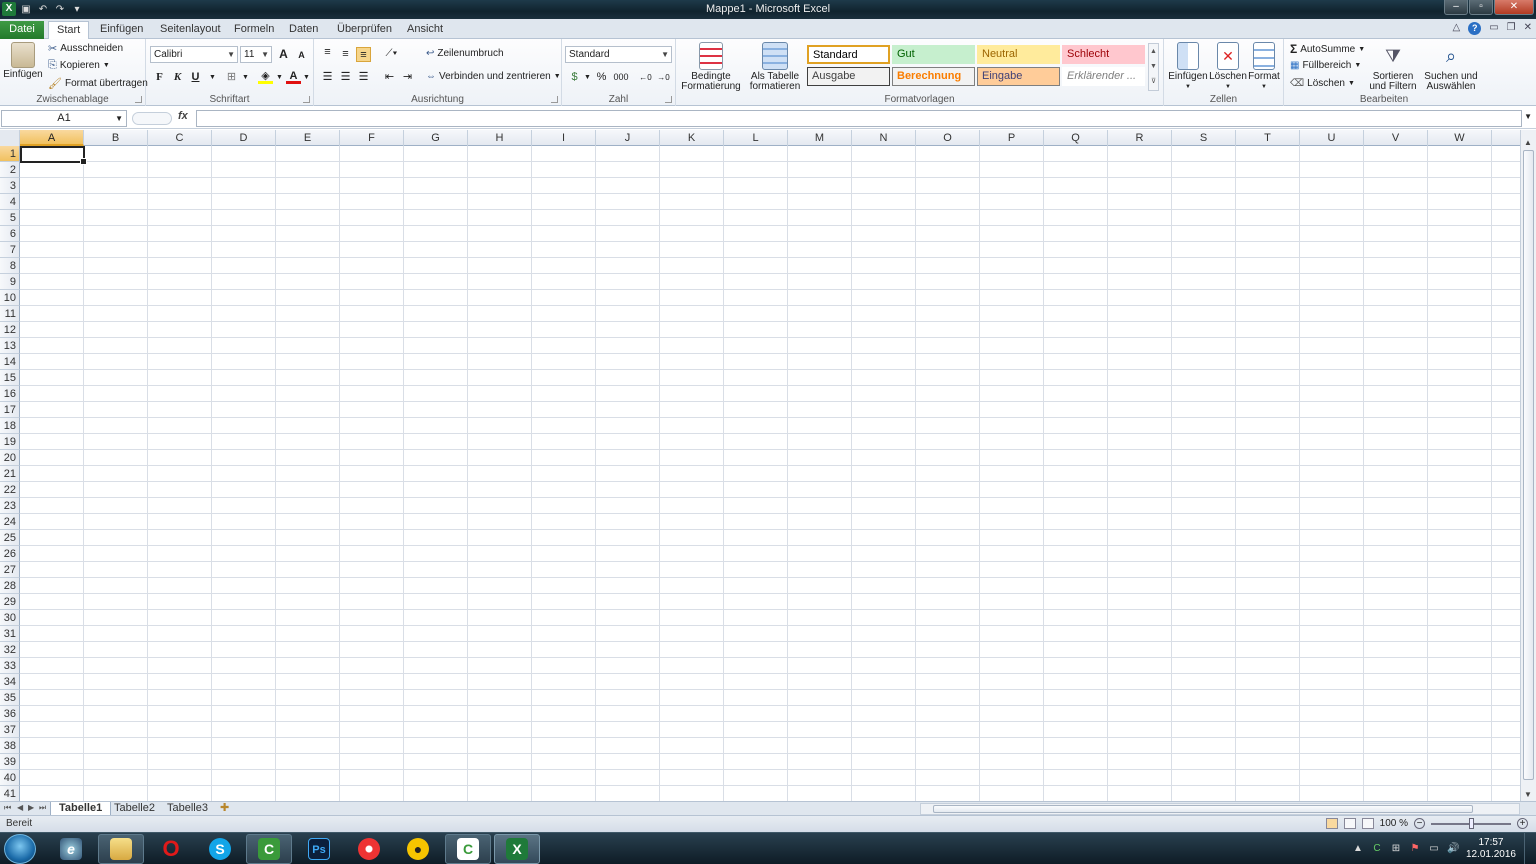 This screenshot has width=1536, height=864. Describe the element at coordinates (265, 76) in the screenshot. I see `fill-color-icon: ◈` at that location.